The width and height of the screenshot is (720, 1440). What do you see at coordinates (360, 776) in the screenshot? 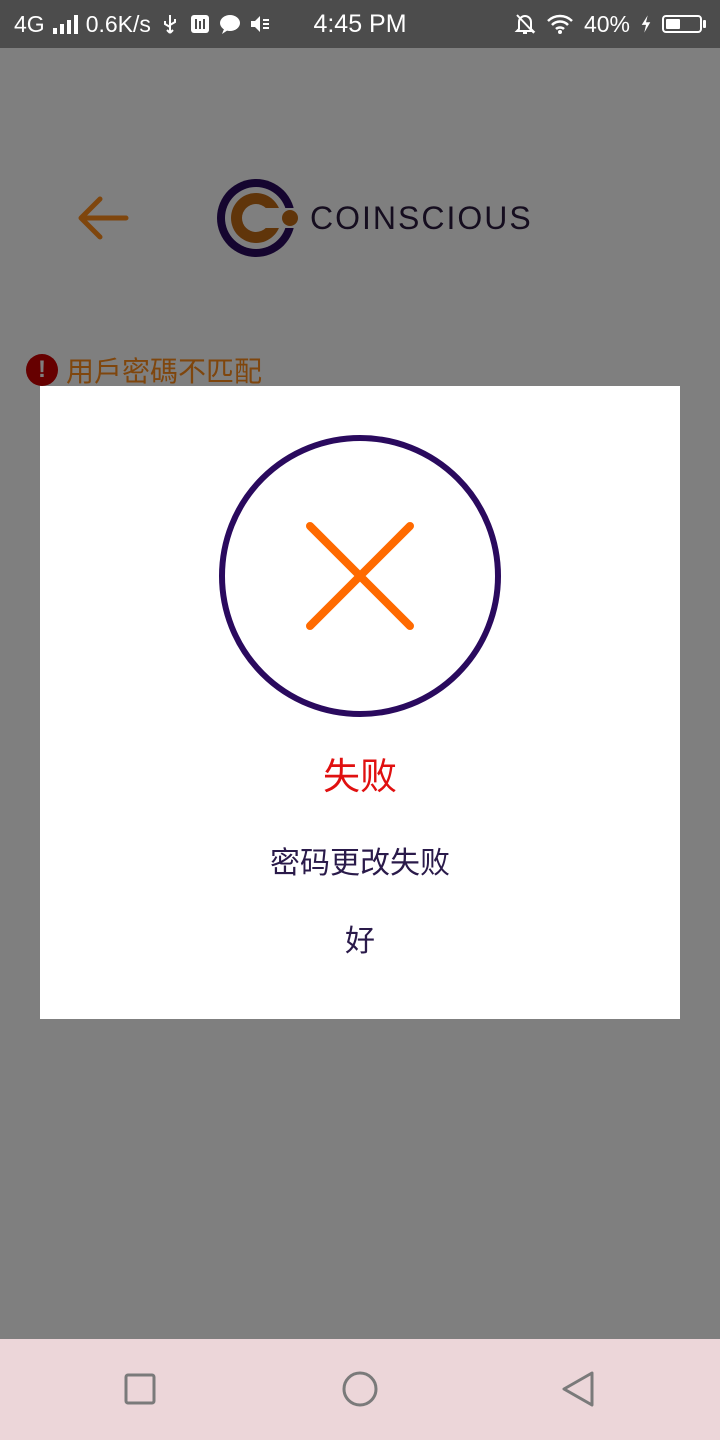
I see `dialog-title: 失败` at bounding box center [360, 776].